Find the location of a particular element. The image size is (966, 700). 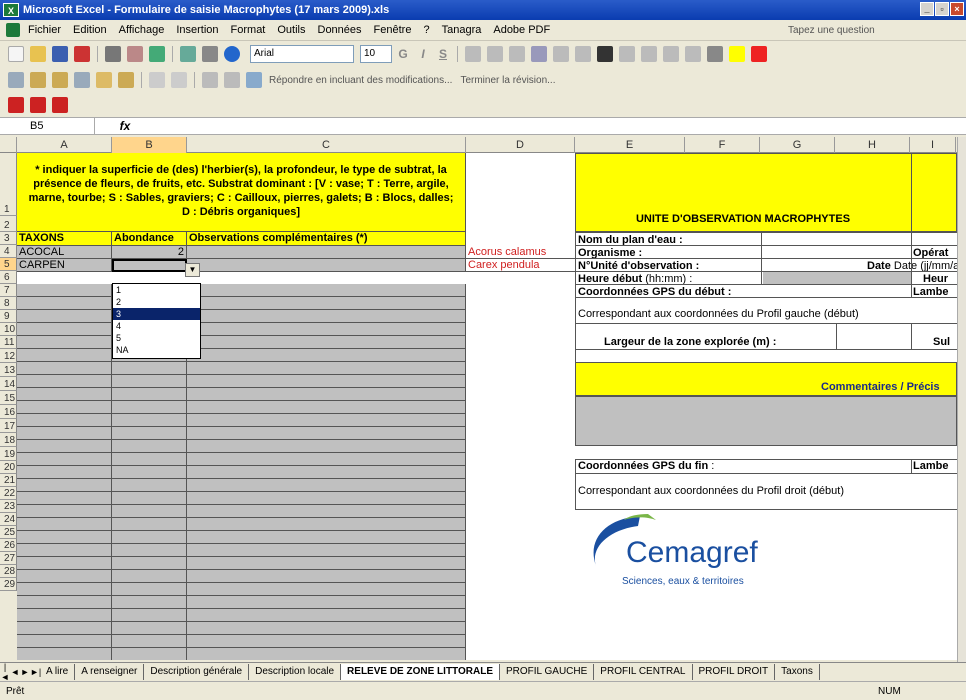

tab-taxons: Taxons is located at coordinates (797, 671).